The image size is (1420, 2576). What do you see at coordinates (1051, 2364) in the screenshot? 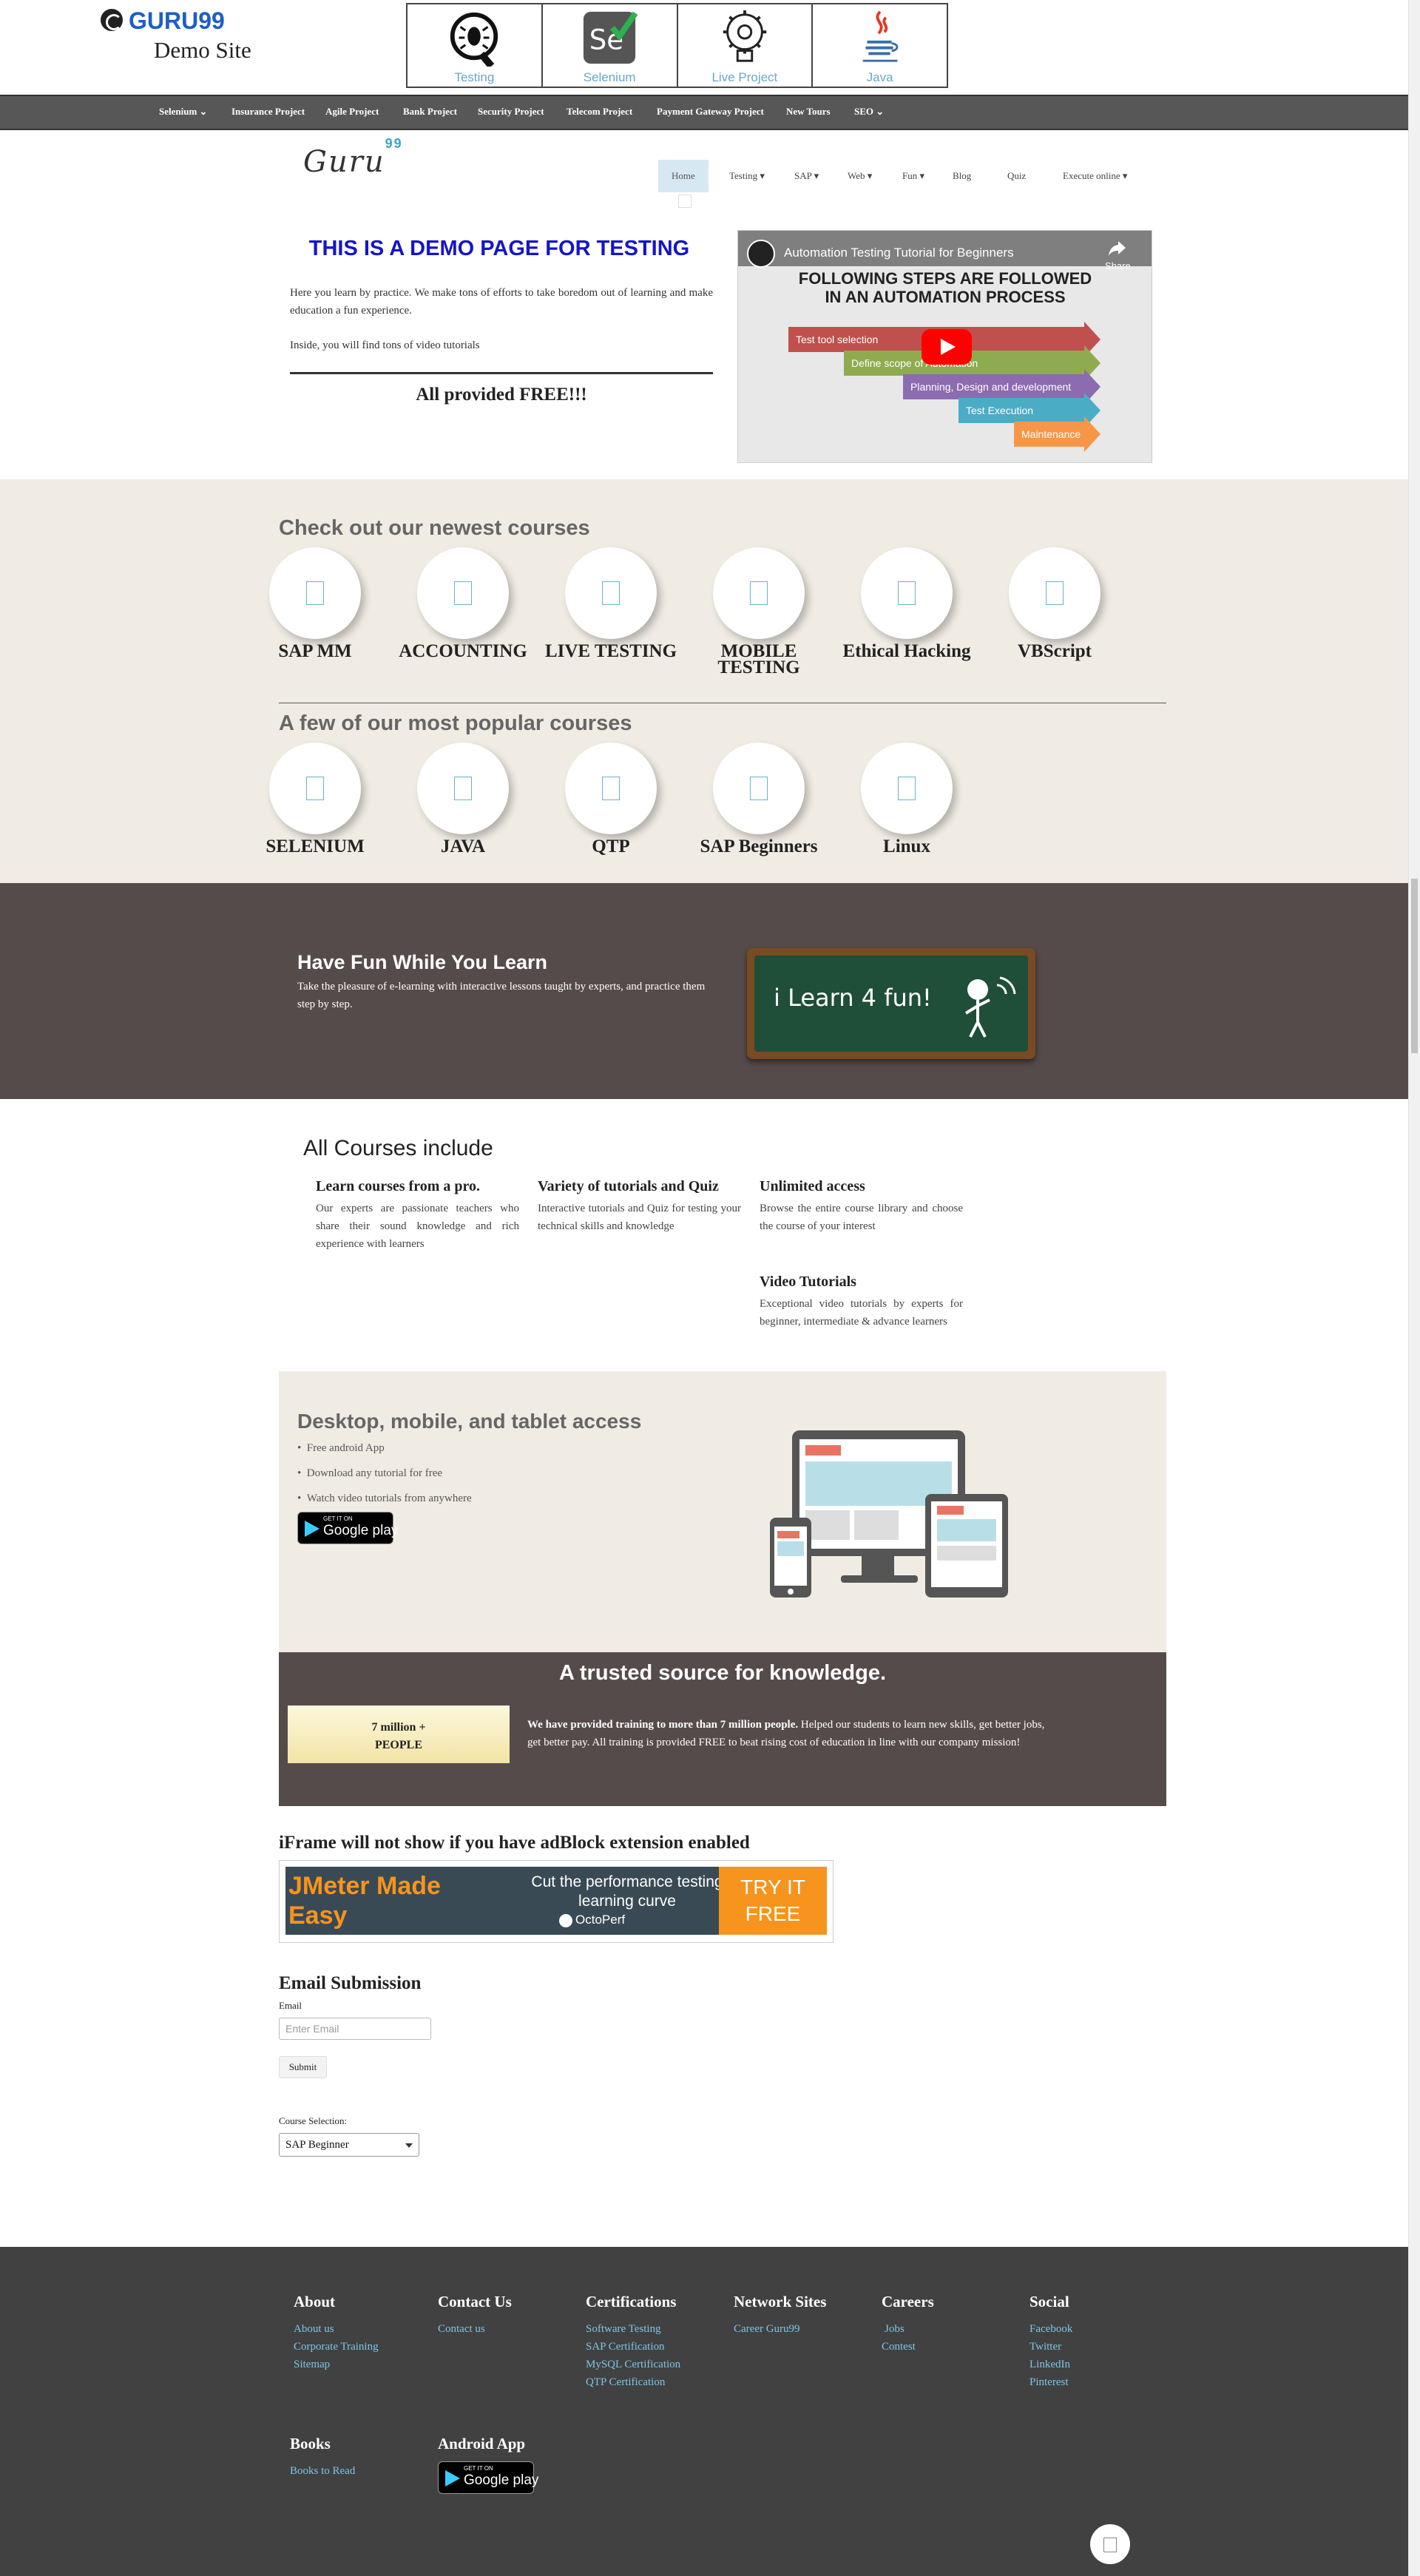
I see `linkedin-link: LinkedIn` at bounding box center [1051, 2364].